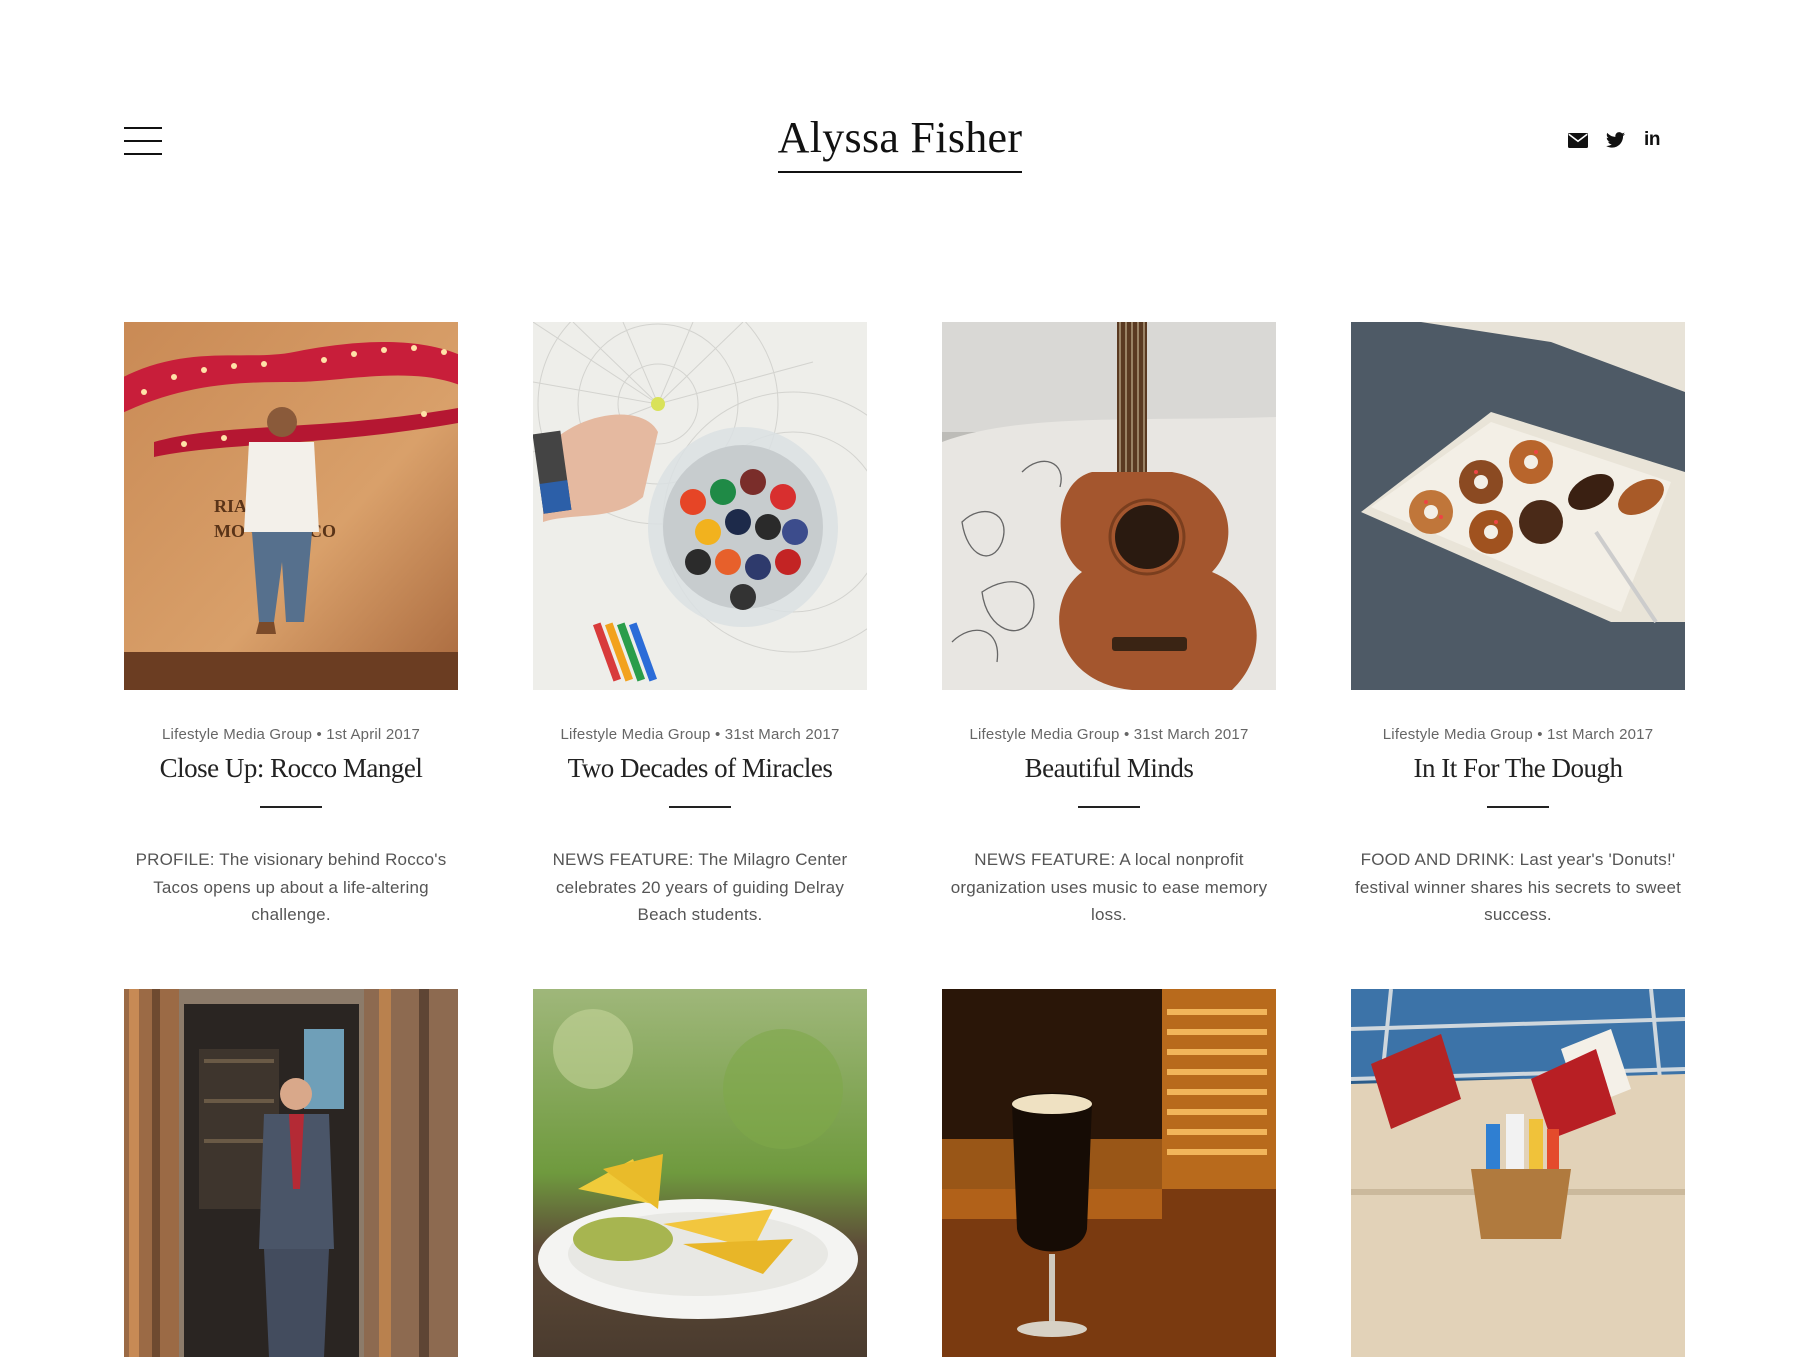 The height and width of the screenshot is (1357, 1800). I want to click on article-date: 1st March 2017, so click(1600, 734).